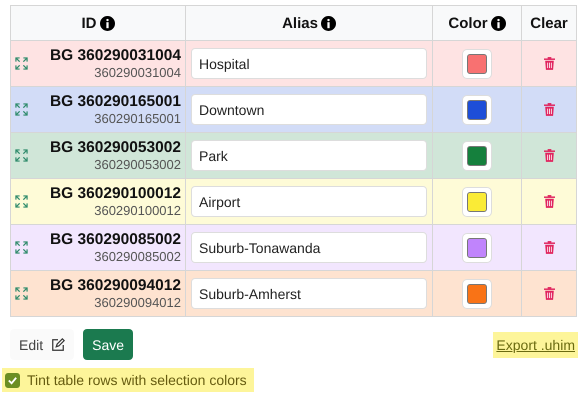 This screenshot has height=405, width=587. What do you see at coordinates (309, 109) in the screenshot?
I see `alias-field: Downtown` at bounding box center [309, 109].